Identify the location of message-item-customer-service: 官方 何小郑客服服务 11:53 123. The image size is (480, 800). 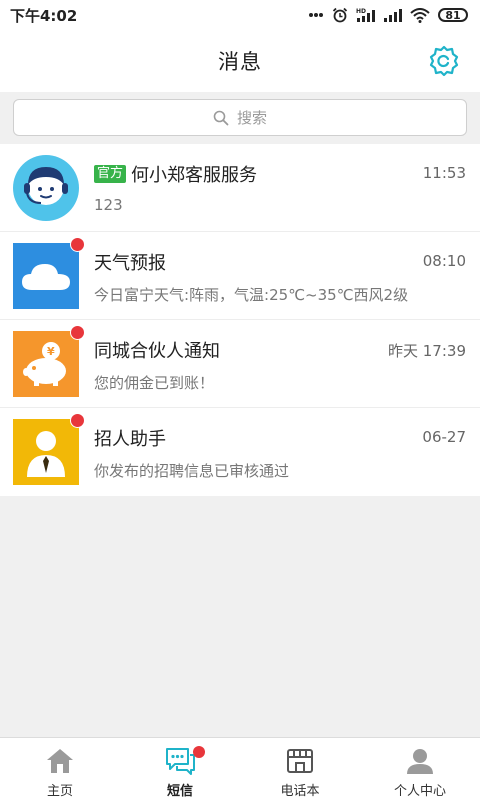
(240, 188).